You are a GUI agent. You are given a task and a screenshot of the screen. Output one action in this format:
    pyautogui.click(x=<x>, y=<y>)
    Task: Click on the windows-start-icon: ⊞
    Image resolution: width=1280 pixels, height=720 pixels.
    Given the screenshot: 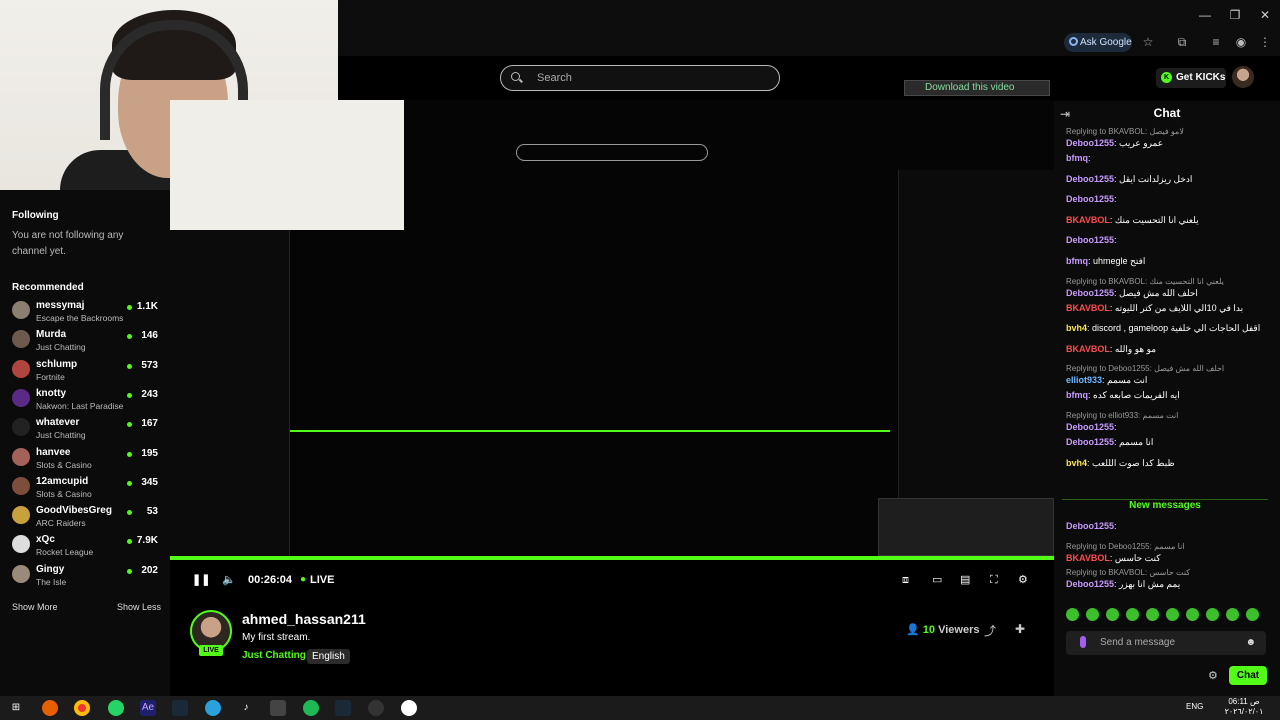 What is the action you would take?
    pyautogui.click(x=16, y=708)
    